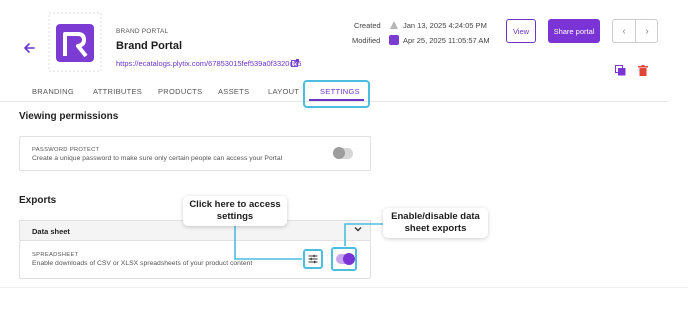 The image size is (688, 309). Describe the element at coordinates (29, 48) in the screenshot. I see `arrow-left-icon` at that location.